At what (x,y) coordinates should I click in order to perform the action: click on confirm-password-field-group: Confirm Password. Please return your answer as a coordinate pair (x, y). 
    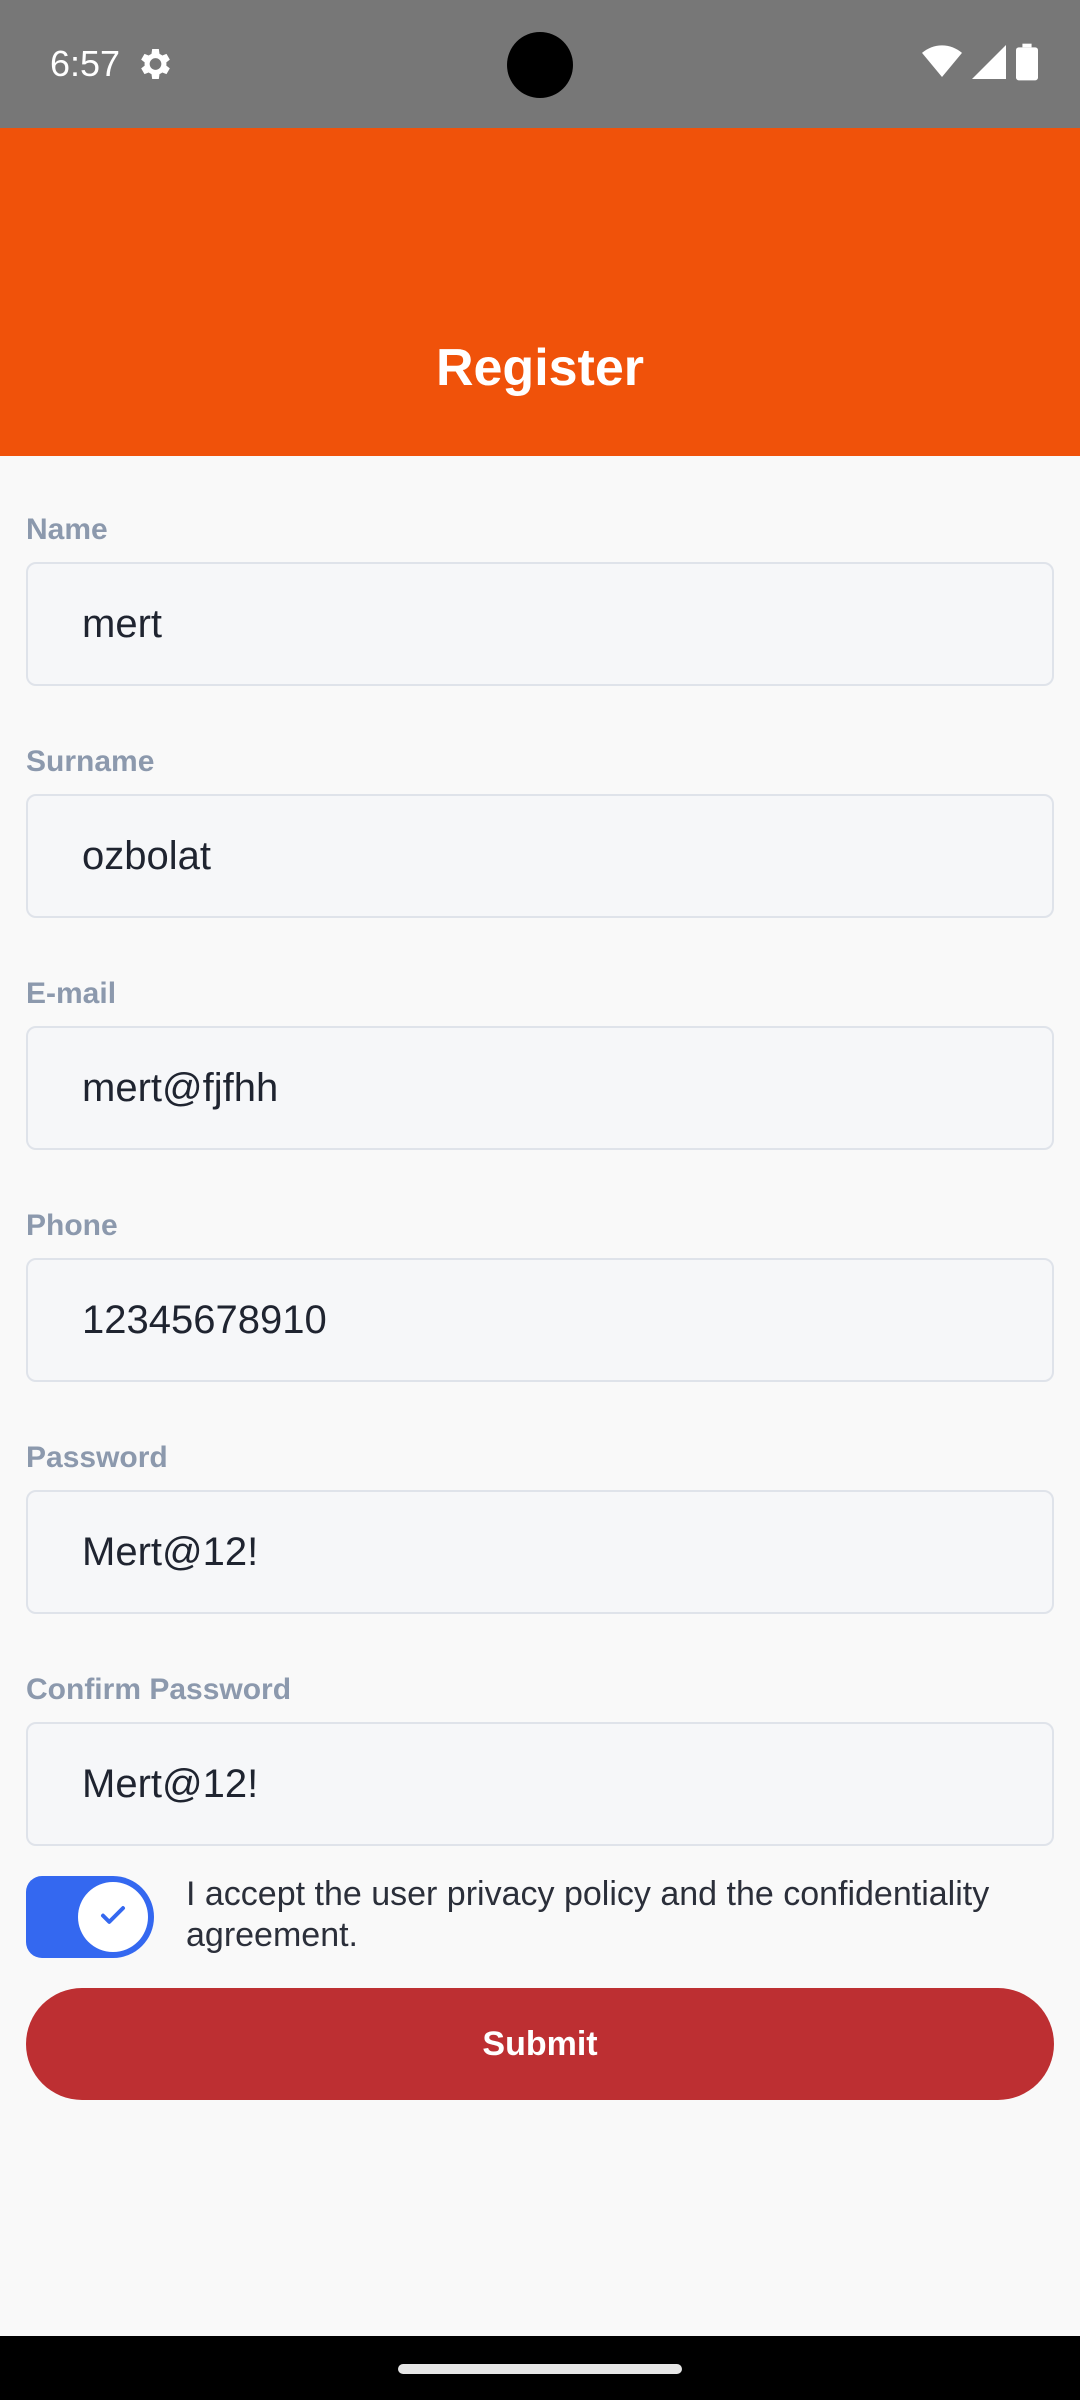
    Looking at the image, I should click on (540, 1732).